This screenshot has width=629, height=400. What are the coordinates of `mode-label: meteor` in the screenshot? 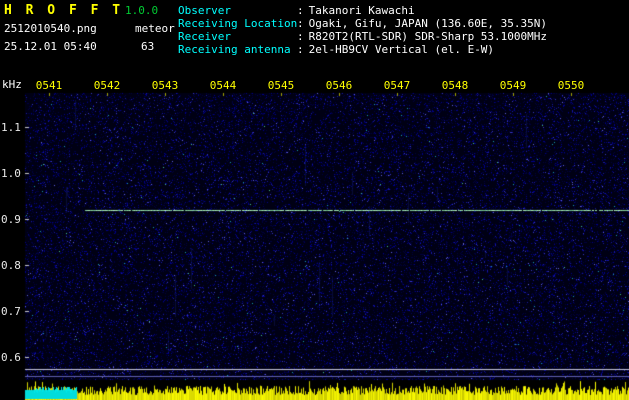 It's located at (155, 28).